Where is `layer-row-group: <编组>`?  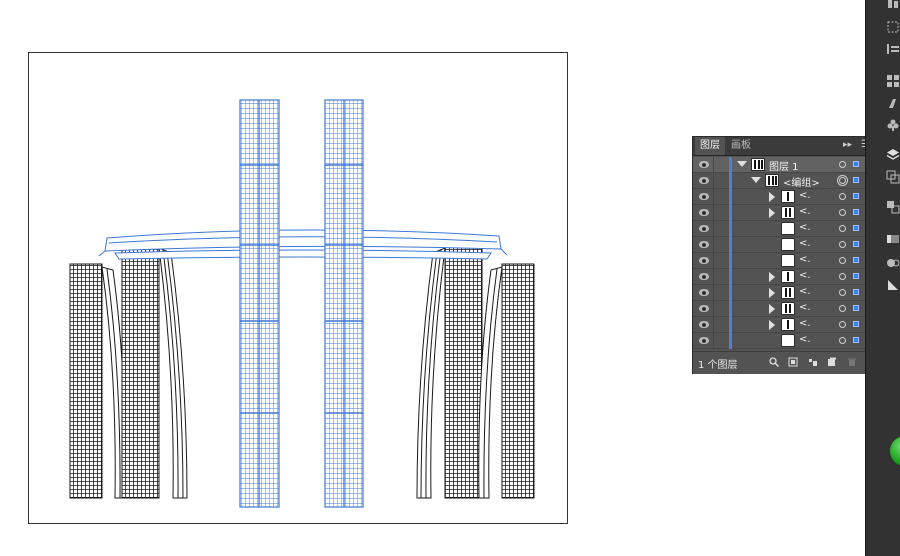 layer-row-group: <编组> is located at coordinates (780, 181).